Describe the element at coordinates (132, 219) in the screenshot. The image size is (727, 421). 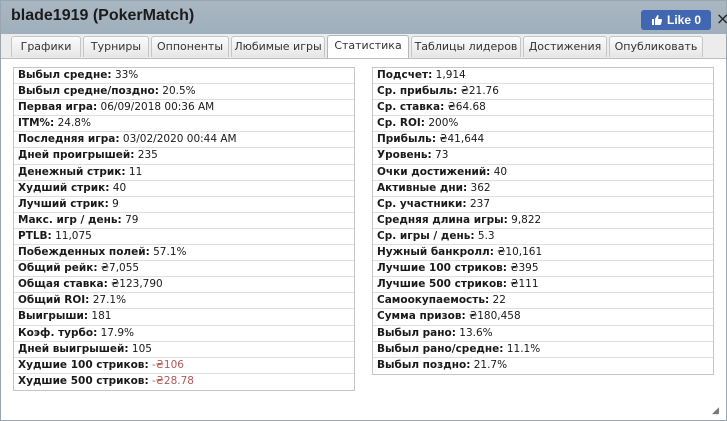
I see `stat-value: 79` at that location.